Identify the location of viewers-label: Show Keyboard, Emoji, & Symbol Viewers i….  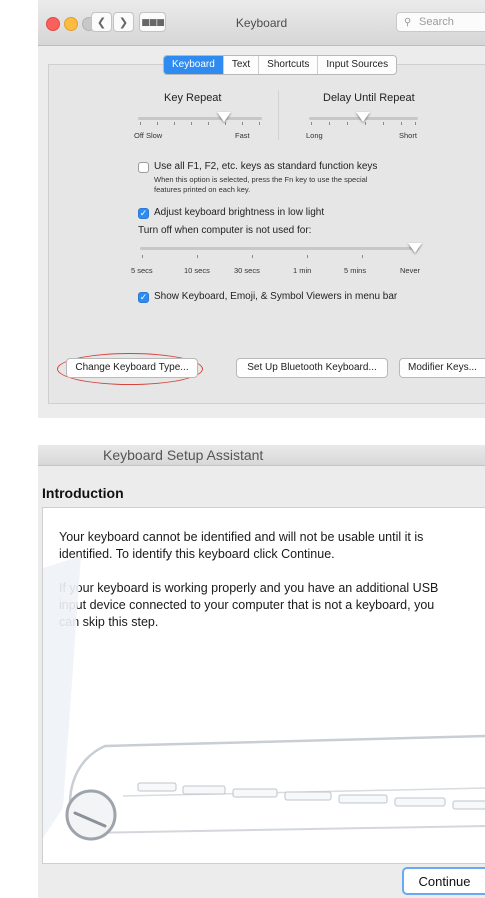
(276, 296).